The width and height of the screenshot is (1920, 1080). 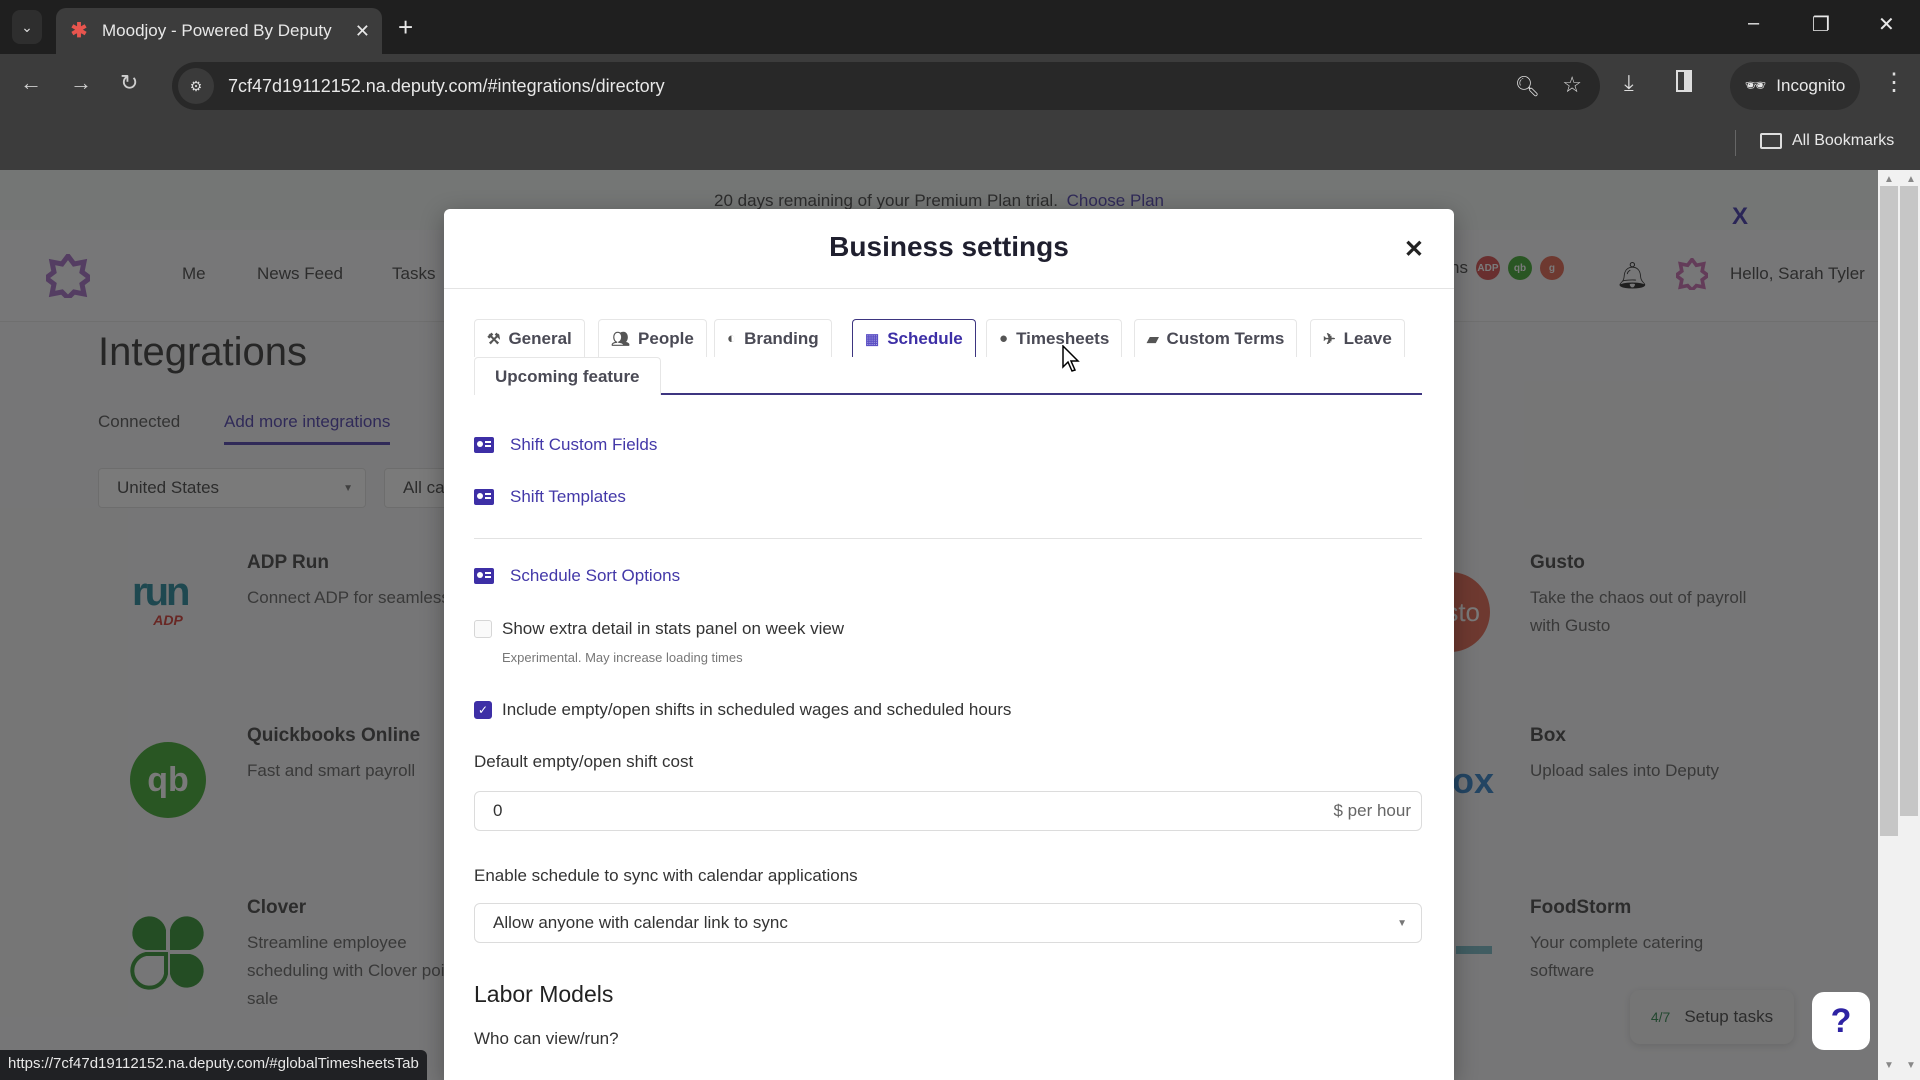 What do you see at coordinates (1684, 81) in the screenshot?
I see `side-panel-icon` at bounding box center [1684, 81].